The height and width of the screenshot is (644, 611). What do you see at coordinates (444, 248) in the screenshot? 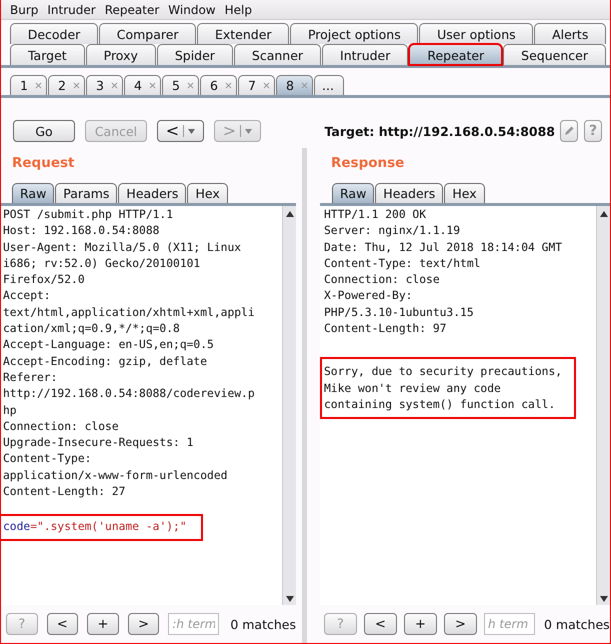
I see `header-line: Date: Thu, 12 Jul 2018 18:14:04 GMT` at bounding box center [444, 248].